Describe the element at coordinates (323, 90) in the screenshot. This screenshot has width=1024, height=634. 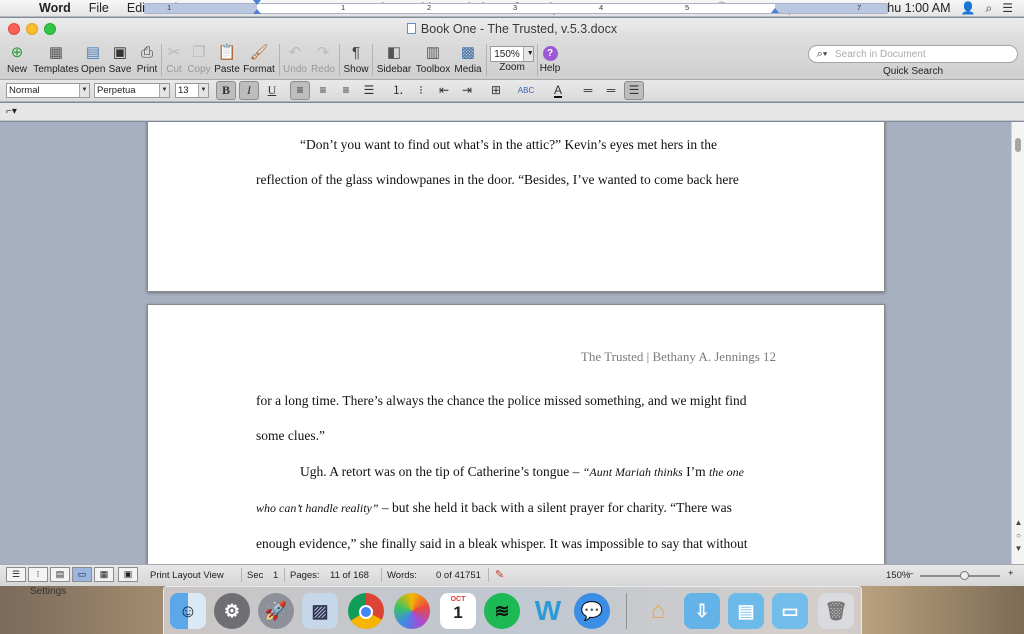
I see `align-center-button: ≡` at that location.